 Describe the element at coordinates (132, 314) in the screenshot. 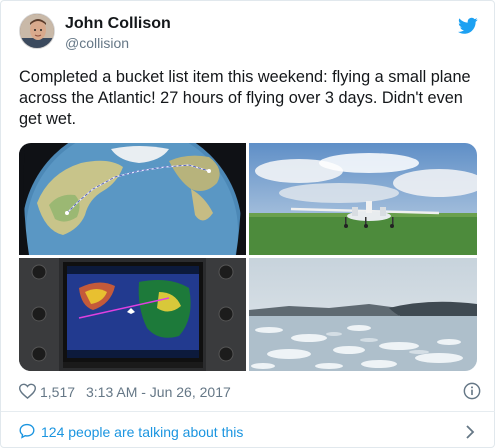

I see `media-cockpit-display` at that location.